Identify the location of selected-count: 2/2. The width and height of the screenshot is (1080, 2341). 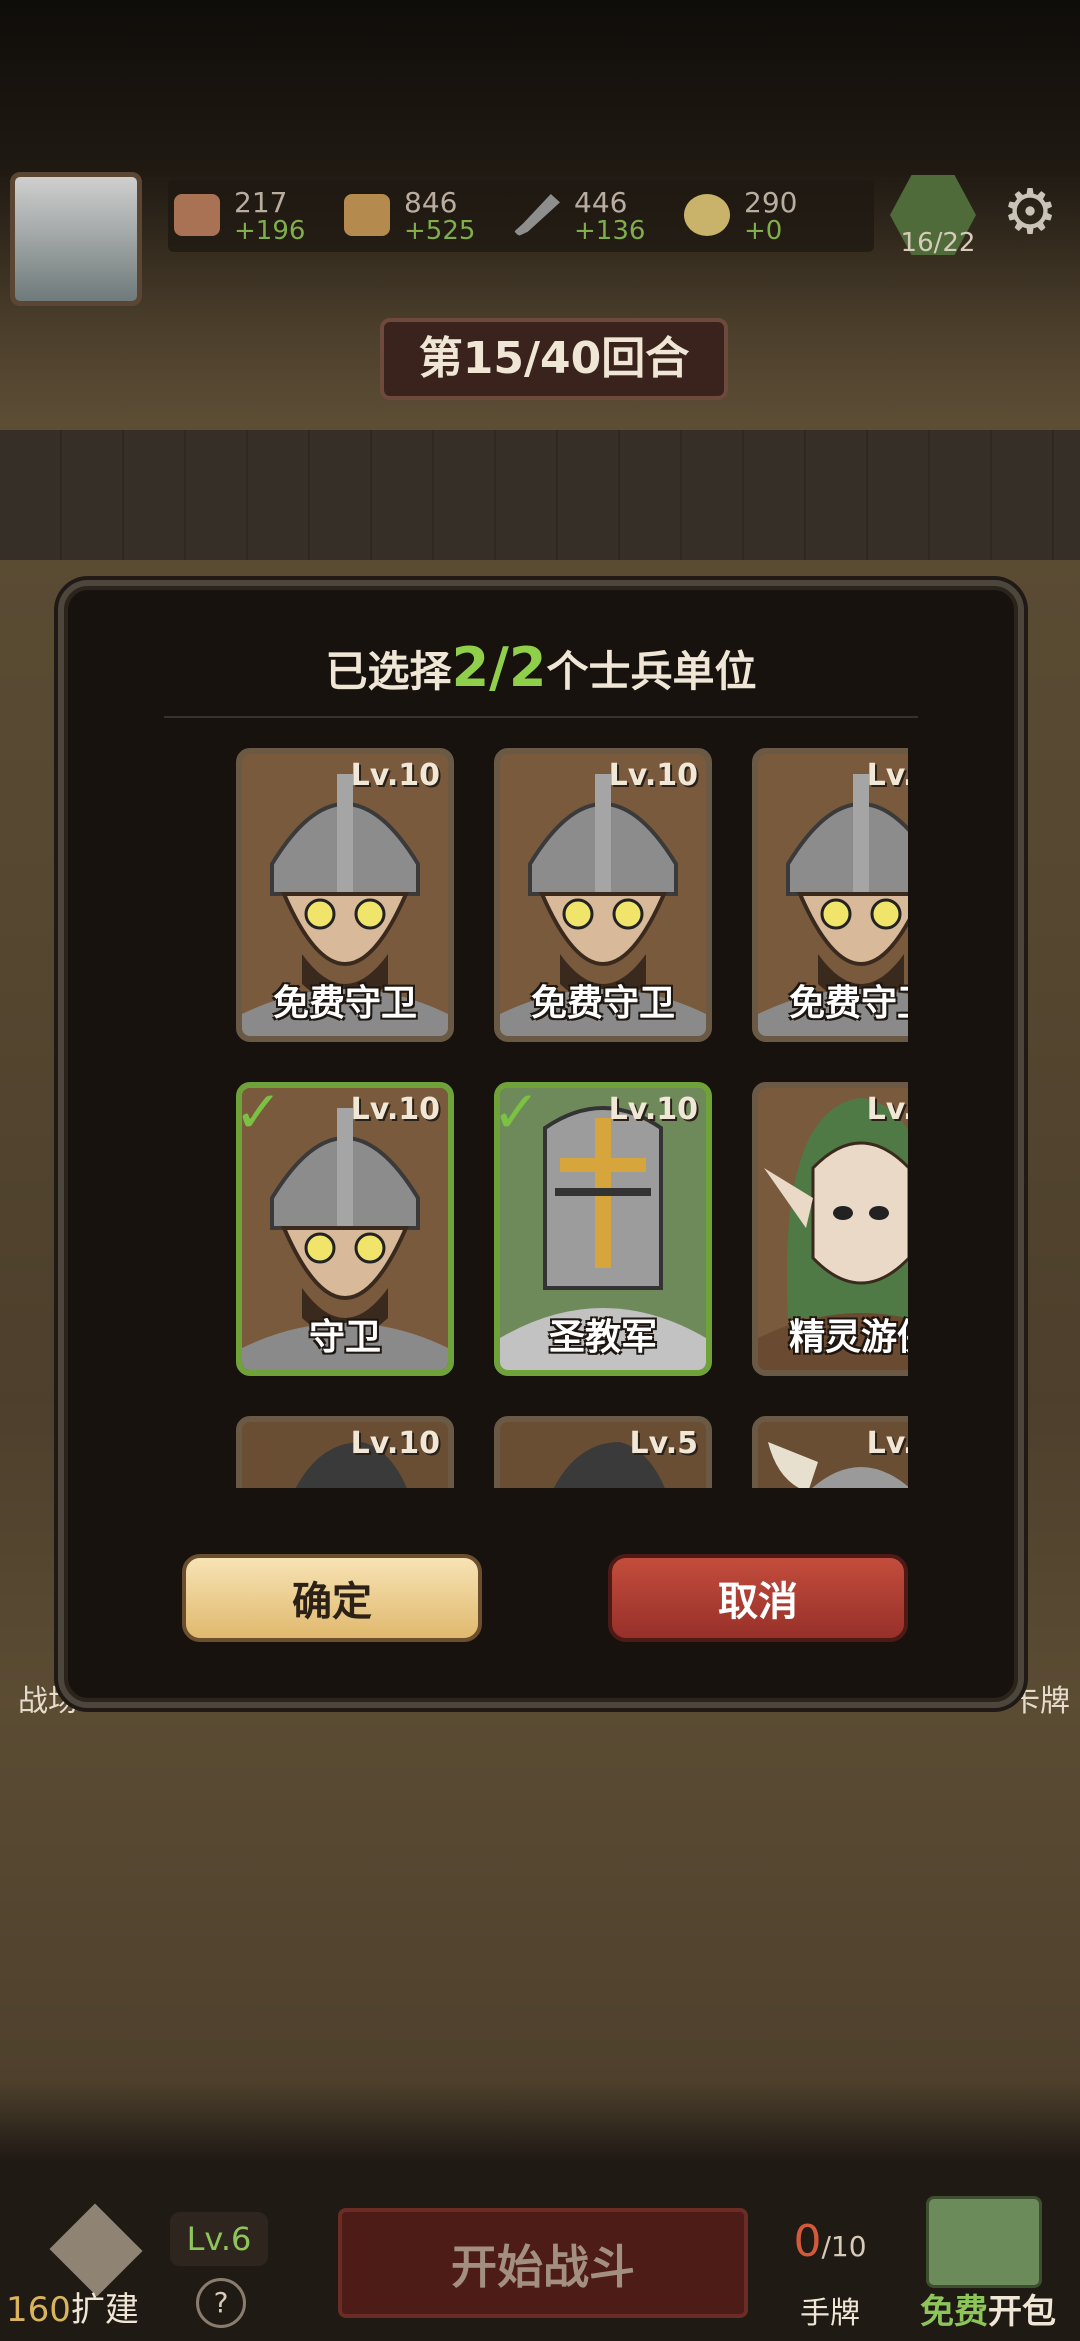
(499, 667).